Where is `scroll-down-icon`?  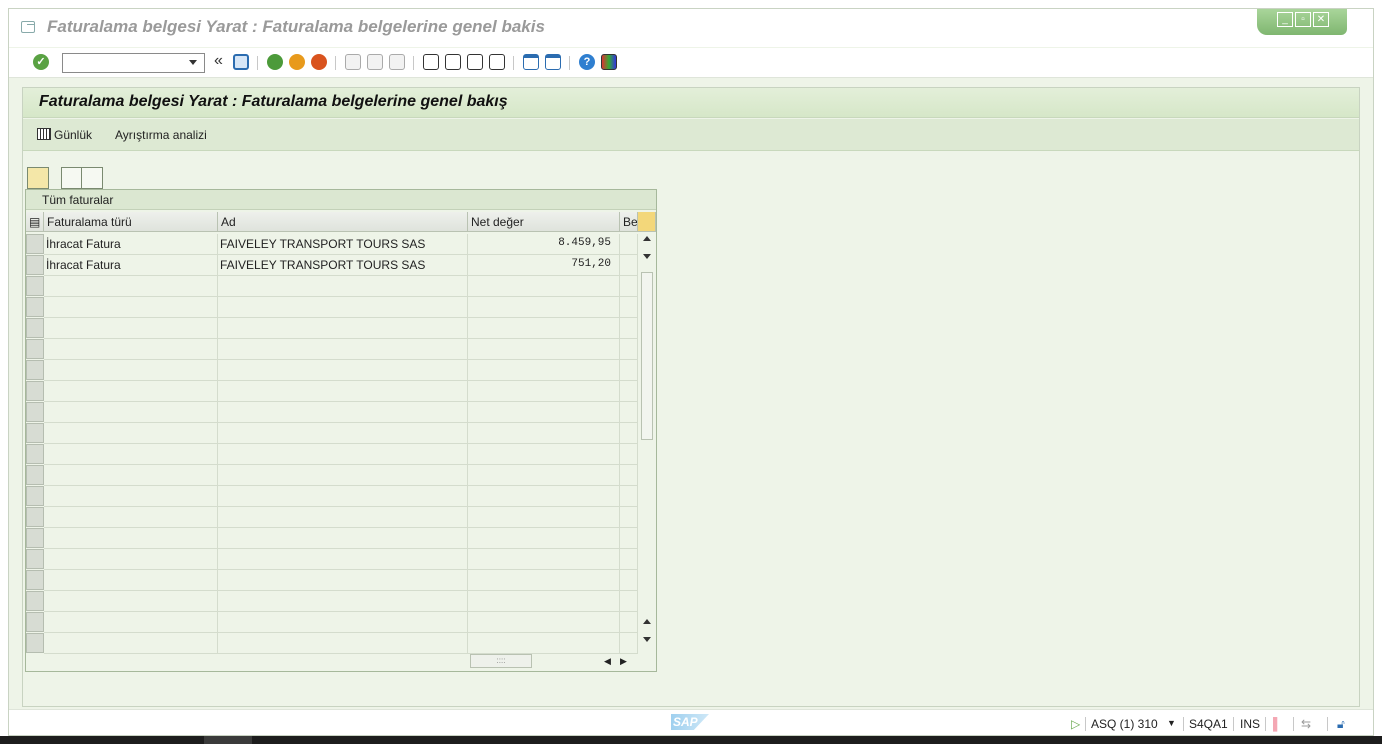 scroll-down-icon is located at coordinates (647, 256).